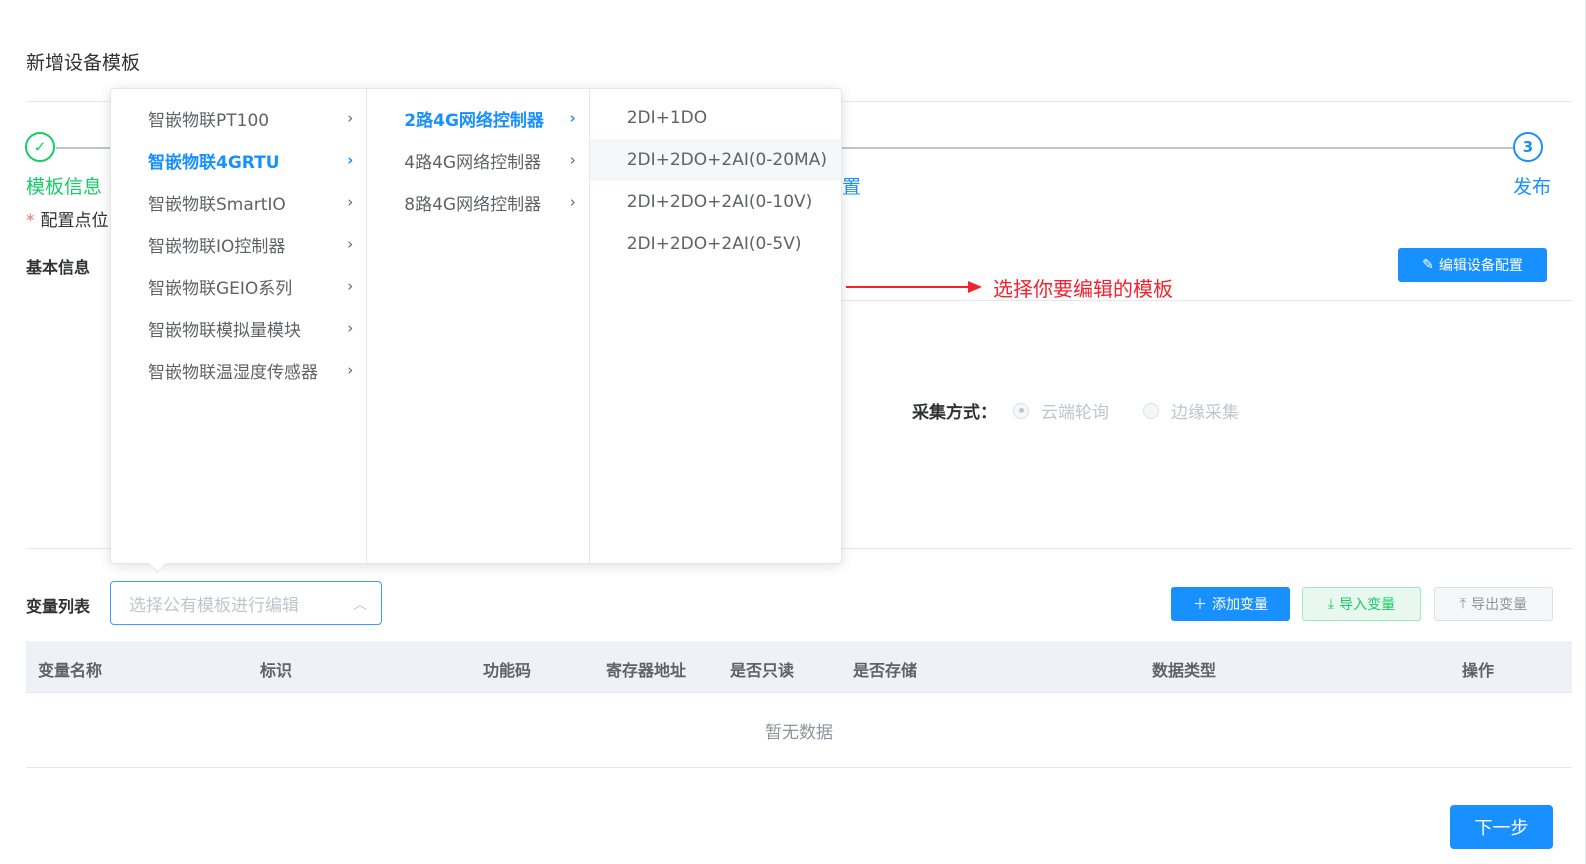 The height and width of the screenshot is (864, 1586). I want to click on import-variable-button: ⤓ 导入变量, so click(1361, 604).